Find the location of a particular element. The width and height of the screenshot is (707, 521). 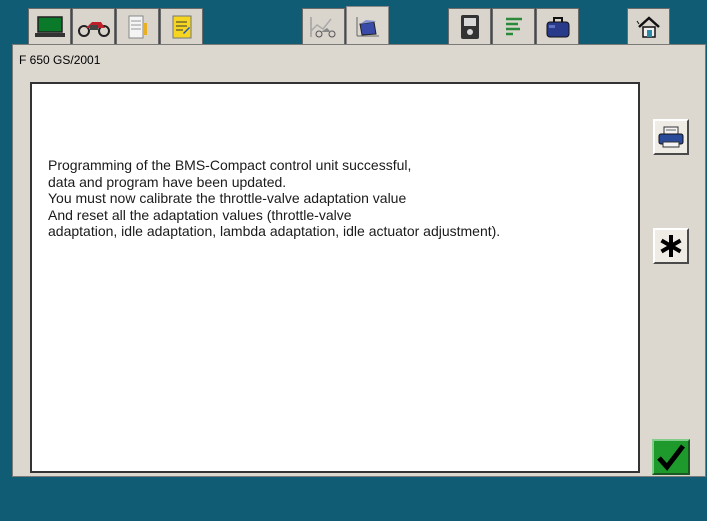

diagnosis-device-icon is located at coordinates (469, 26).